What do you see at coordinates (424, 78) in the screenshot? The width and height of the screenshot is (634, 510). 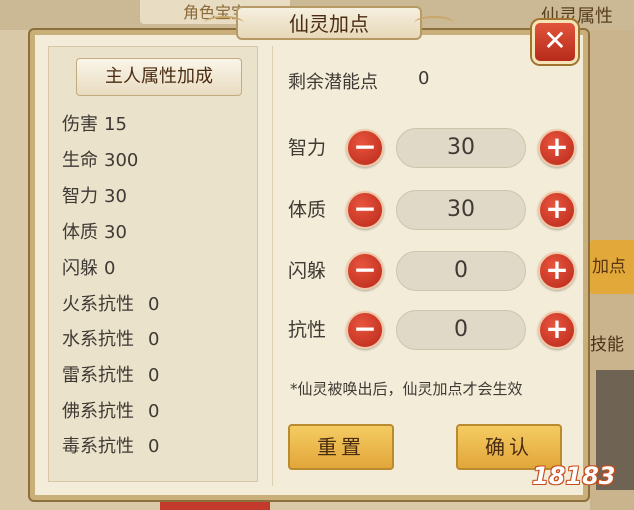 I see `remaining-points-value: 0` at bounding box center [424, 78].